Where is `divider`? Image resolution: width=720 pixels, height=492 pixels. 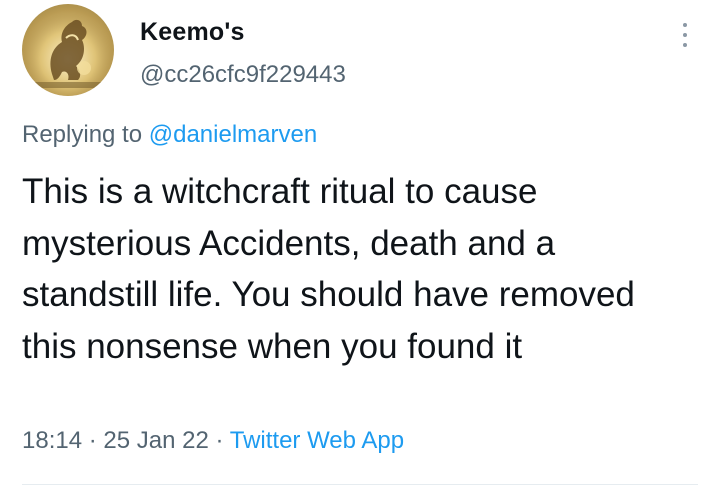
divider is located at coordinates (360, 484).